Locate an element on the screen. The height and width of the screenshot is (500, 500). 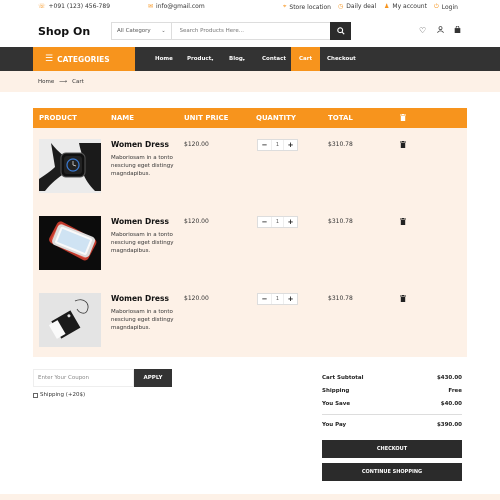
product-image-watch is located at coordinates (70, 166).